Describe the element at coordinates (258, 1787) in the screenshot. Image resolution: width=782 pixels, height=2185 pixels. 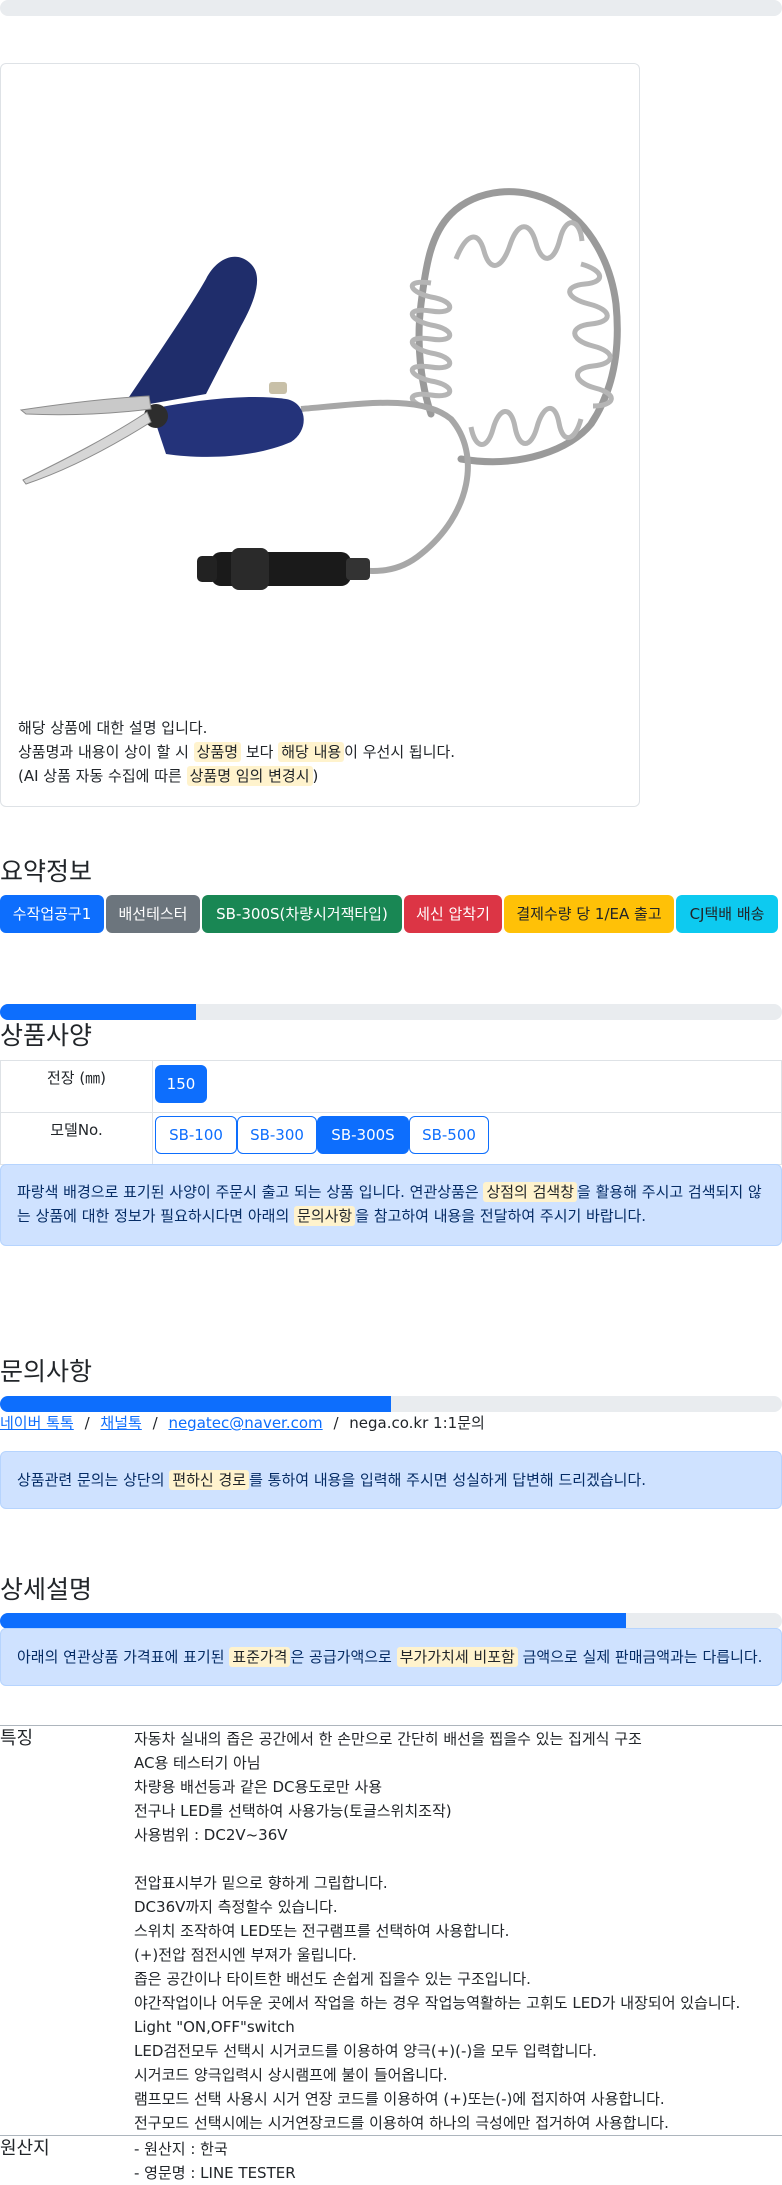
I see `feature-line: 차량용 배선등과 같은 DC용도로만 사용` at that location.